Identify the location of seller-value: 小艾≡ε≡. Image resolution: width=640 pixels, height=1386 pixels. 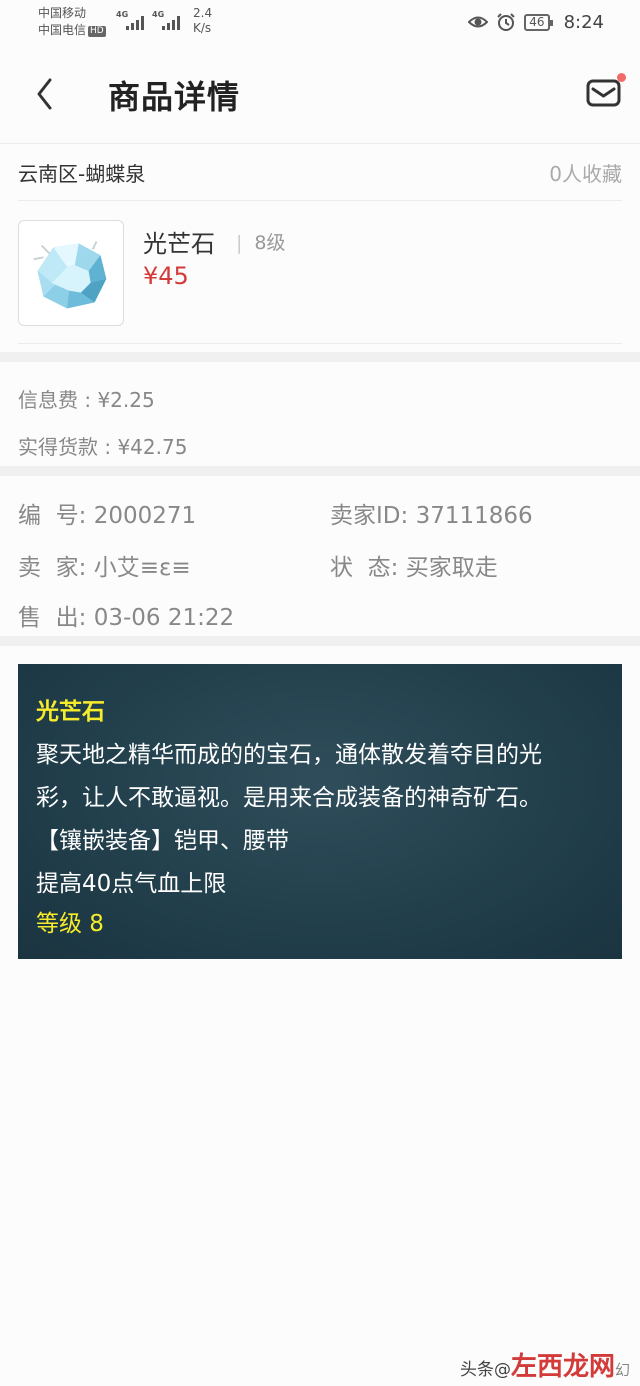
(142, 568).